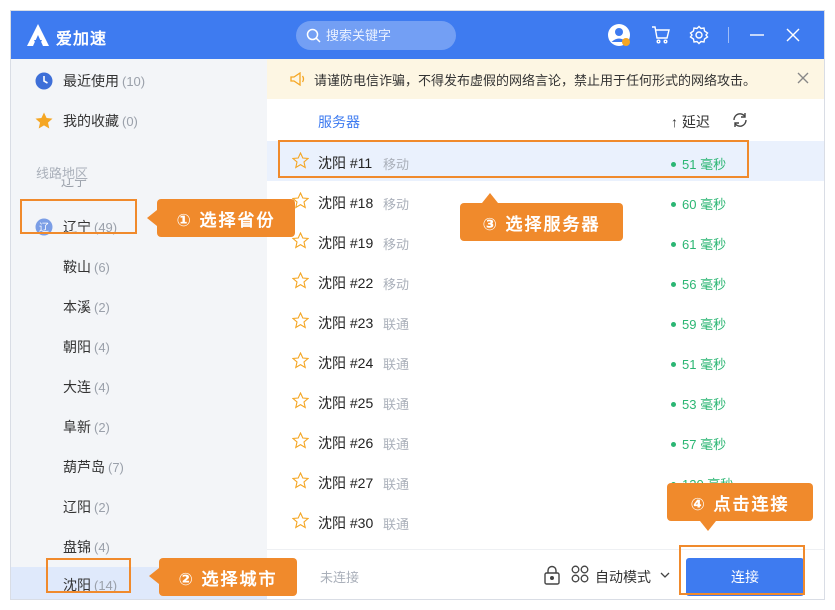  Describe the element at coordinates (623, 577) in the screenshot. I see `mode-select: 自动模式` at that location.